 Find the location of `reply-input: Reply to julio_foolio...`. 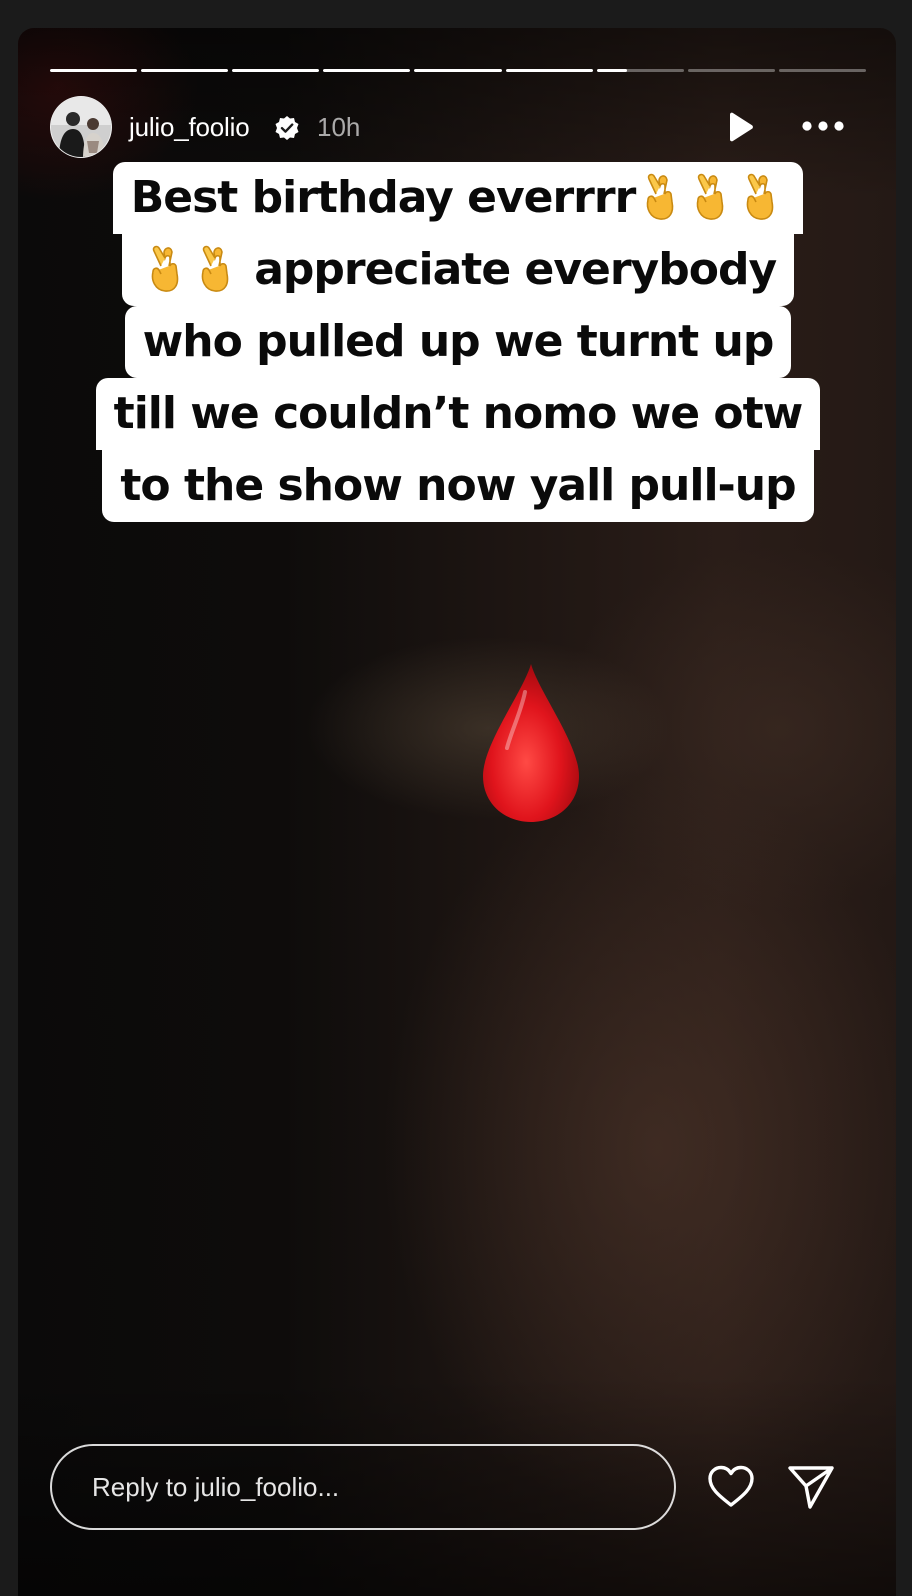

reply-input: Reply to julio_foolio... is located at coordinates (363, 1487).